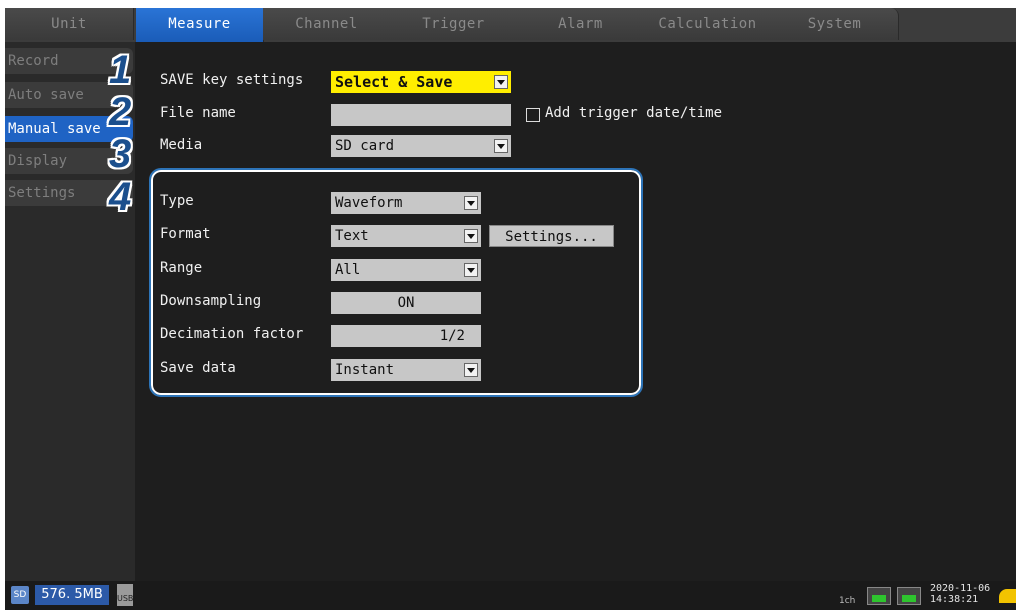  I want to click on add-trigger-checkbox, so click(533, 115).